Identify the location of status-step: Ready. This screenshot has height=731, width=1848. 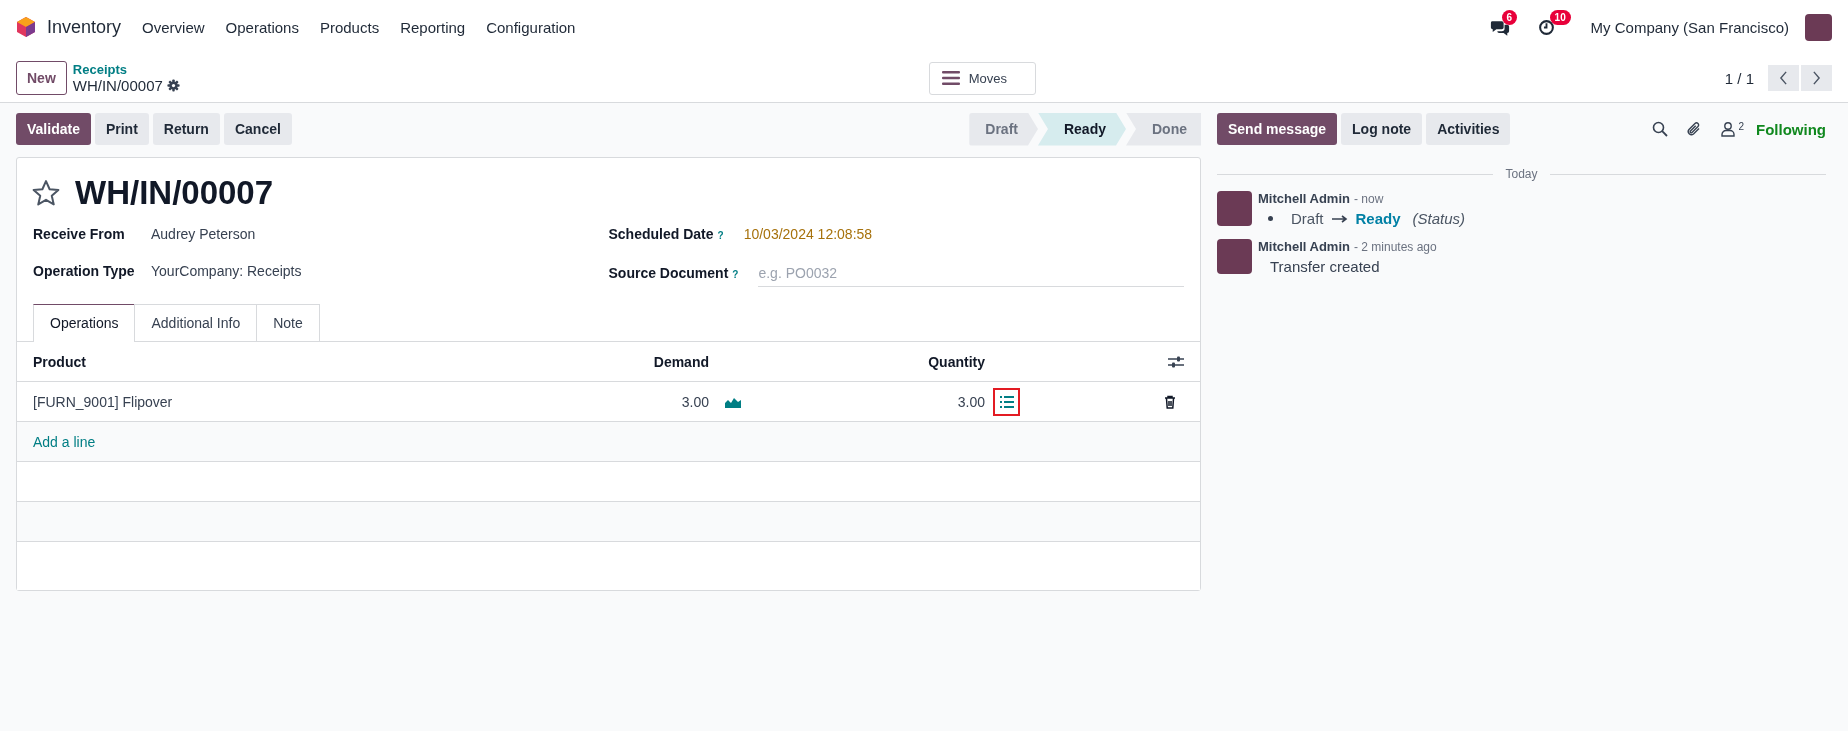
(1081, 129).